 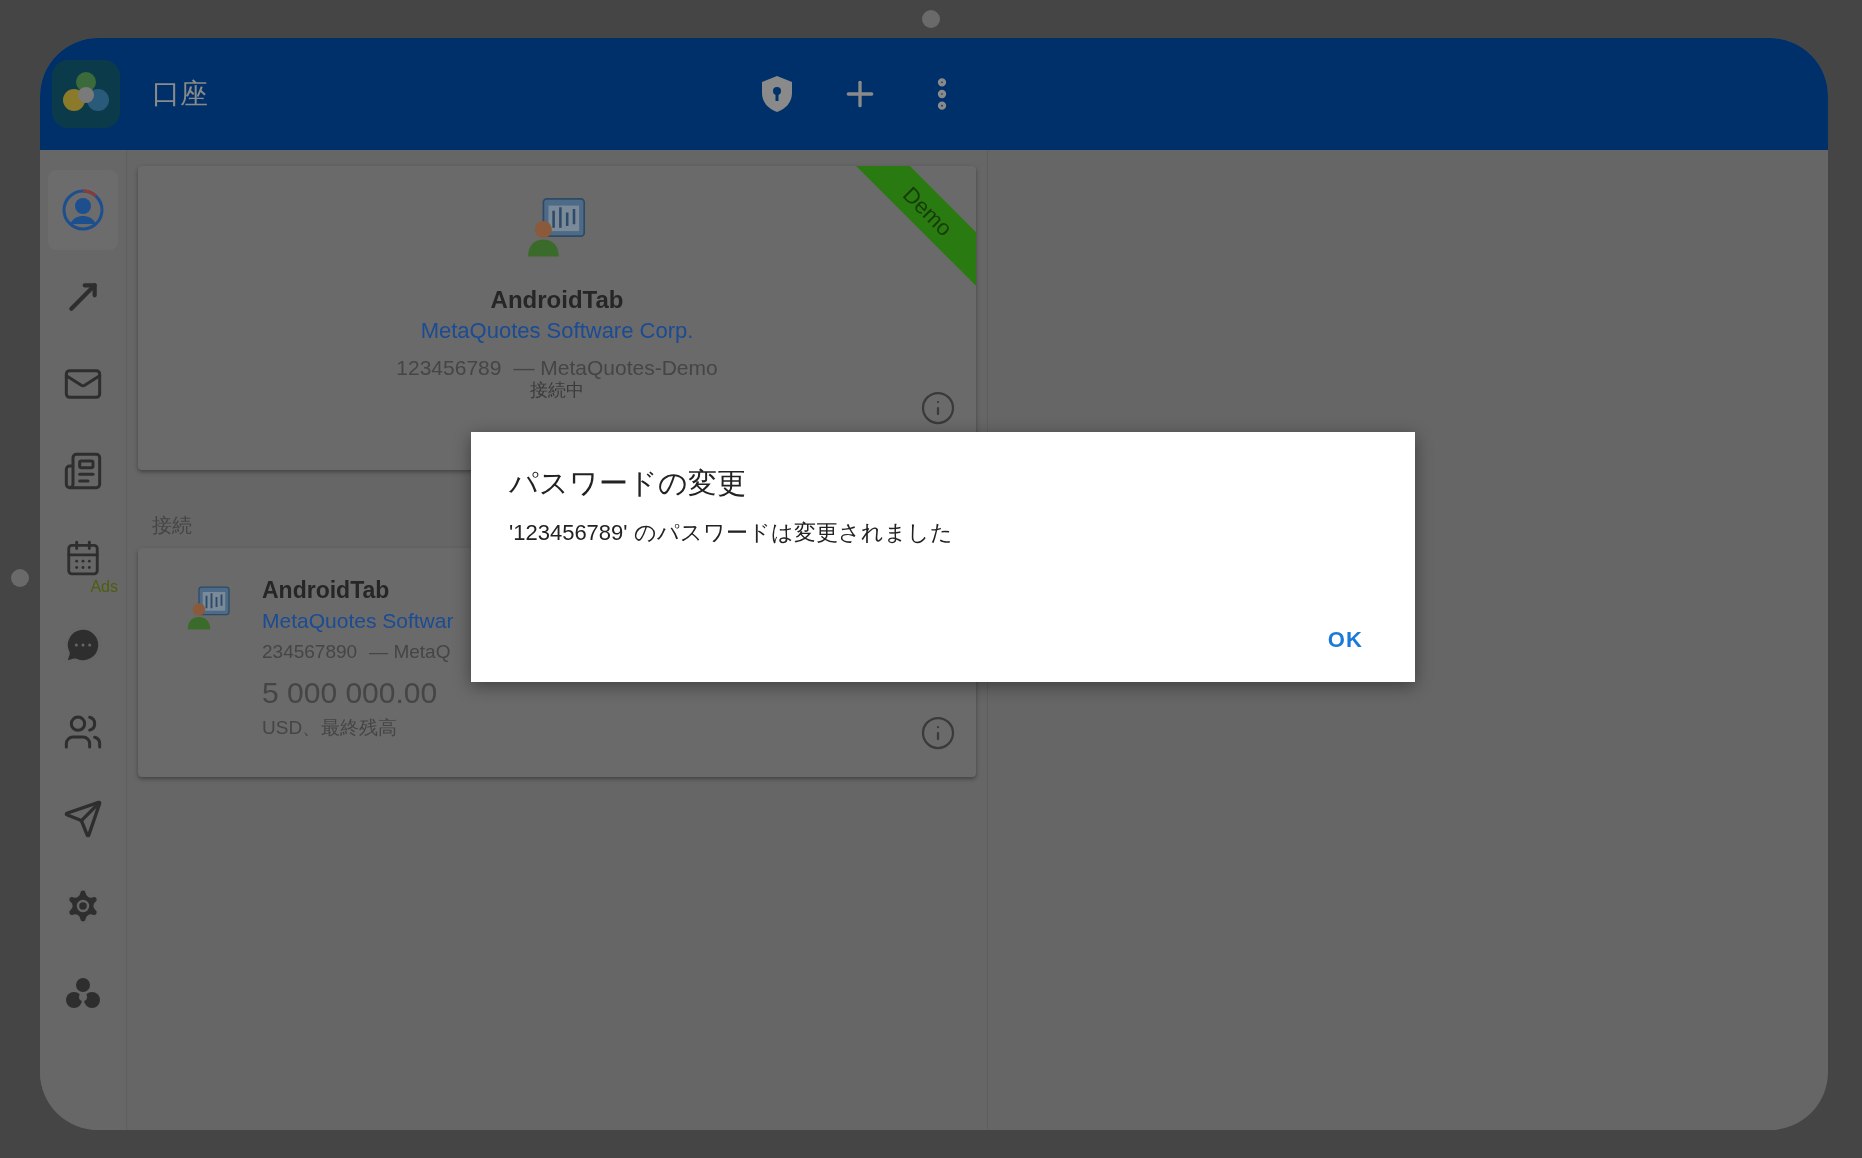 I want to click on ads-label: Ads, so click(x=104, y=586).